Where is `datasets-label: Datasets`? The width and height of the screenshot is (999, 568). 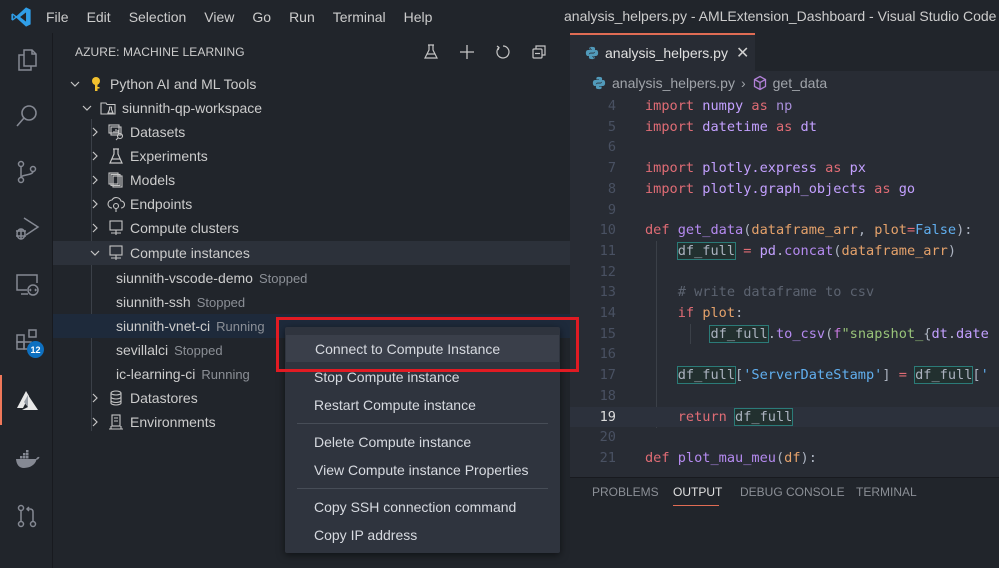
datasets-label: Datasets is located at coordinates (158, 132).